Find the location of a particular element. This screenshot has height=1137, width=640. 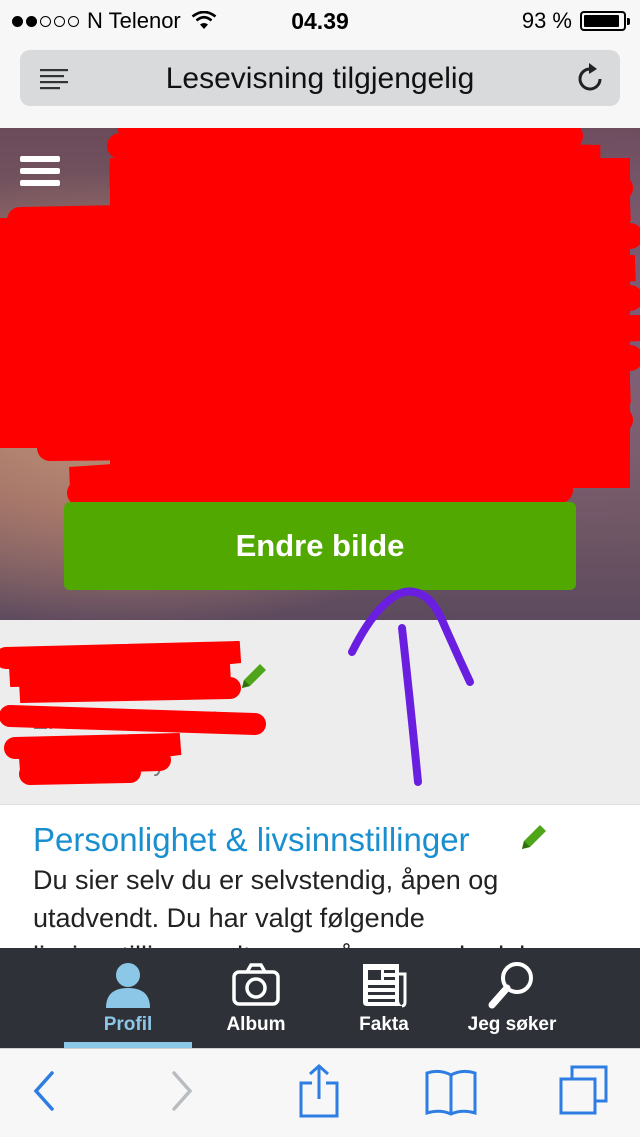

forward-chevron-icon is located at coordinates (183, 1091).